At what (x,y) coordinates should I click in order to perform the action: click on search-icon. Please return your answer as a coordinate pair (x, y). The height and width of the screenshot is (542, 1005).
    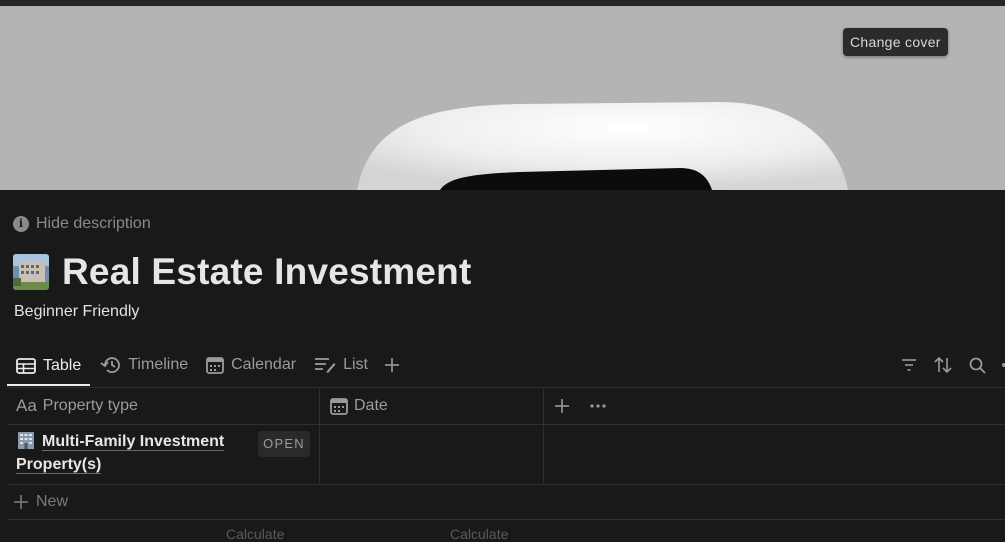
    Looking at the image, I should click on (977, 365).